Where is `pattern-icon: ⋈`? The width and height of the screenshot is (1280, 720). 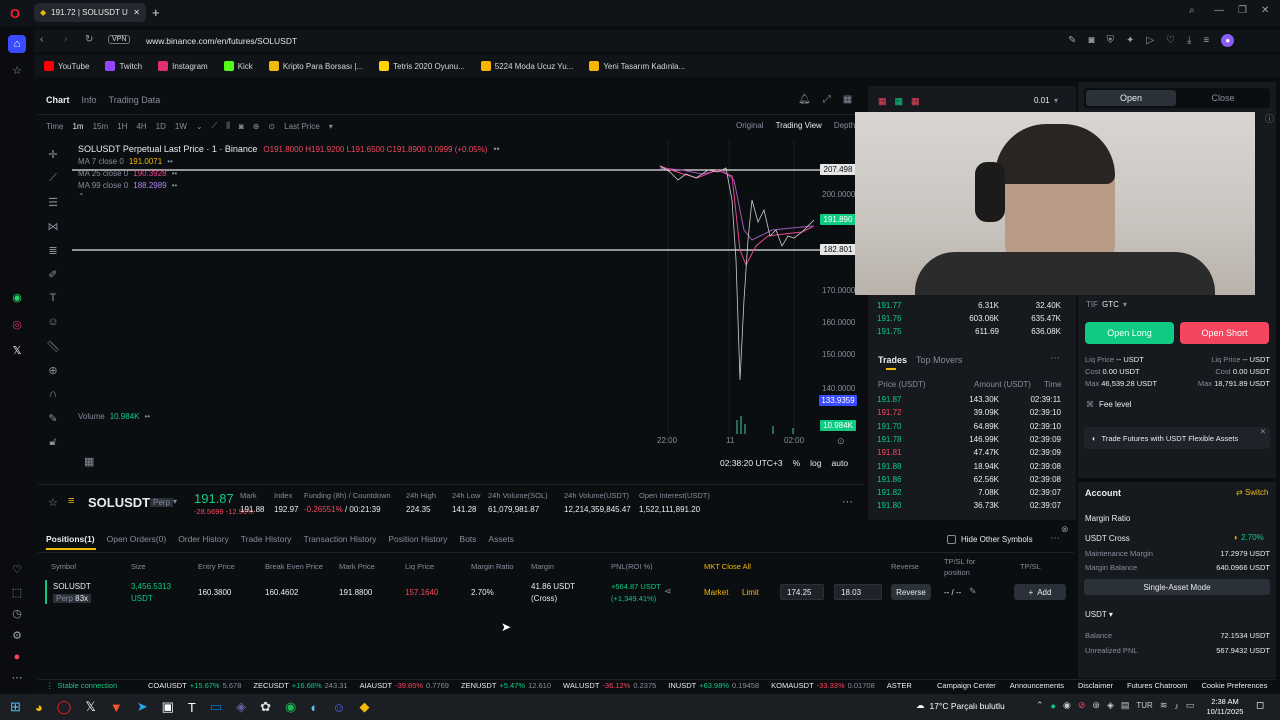 pattern-icon: ⋈ is located at coordinates (53, 226).